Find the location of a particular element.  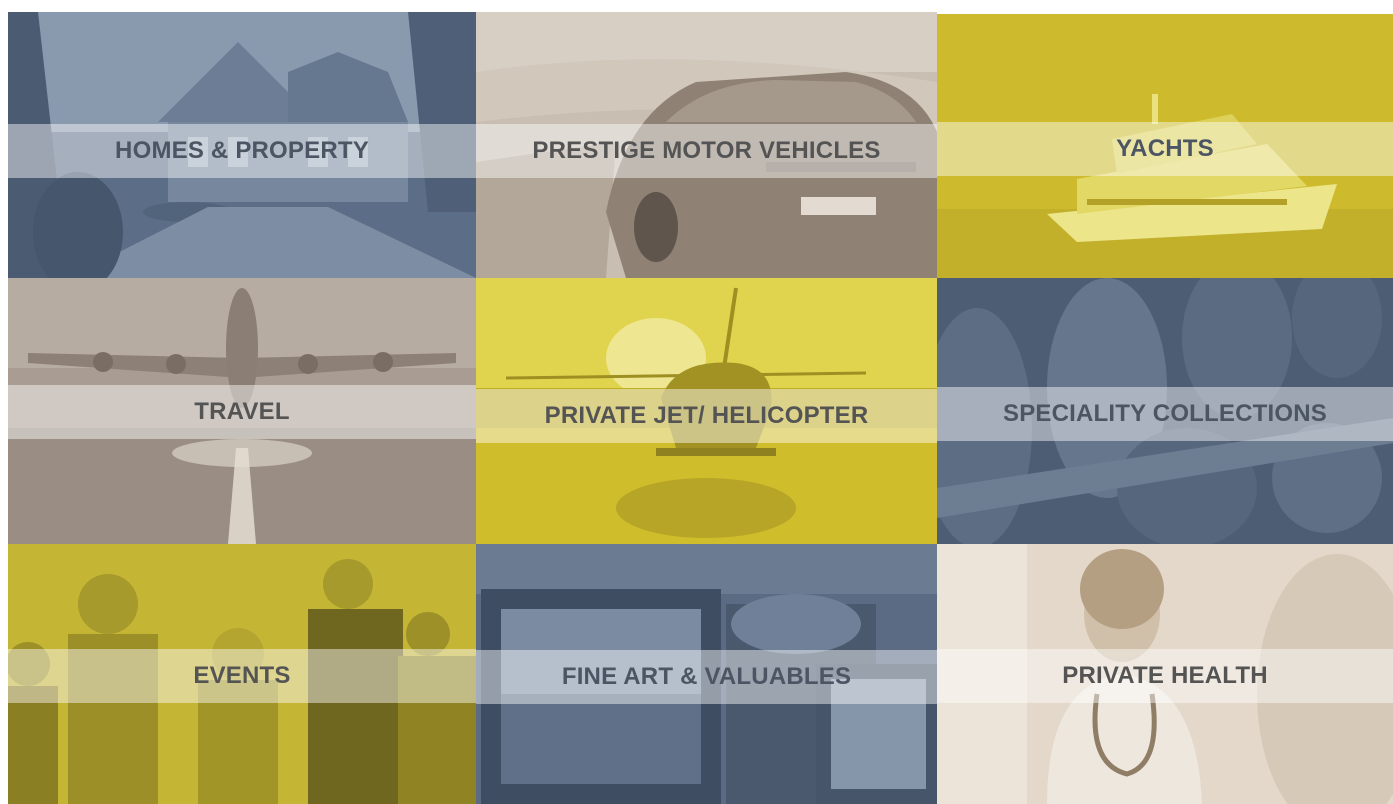

tile-label-band: FINE ART & VALUABLES is located at coordinates (706, 677).